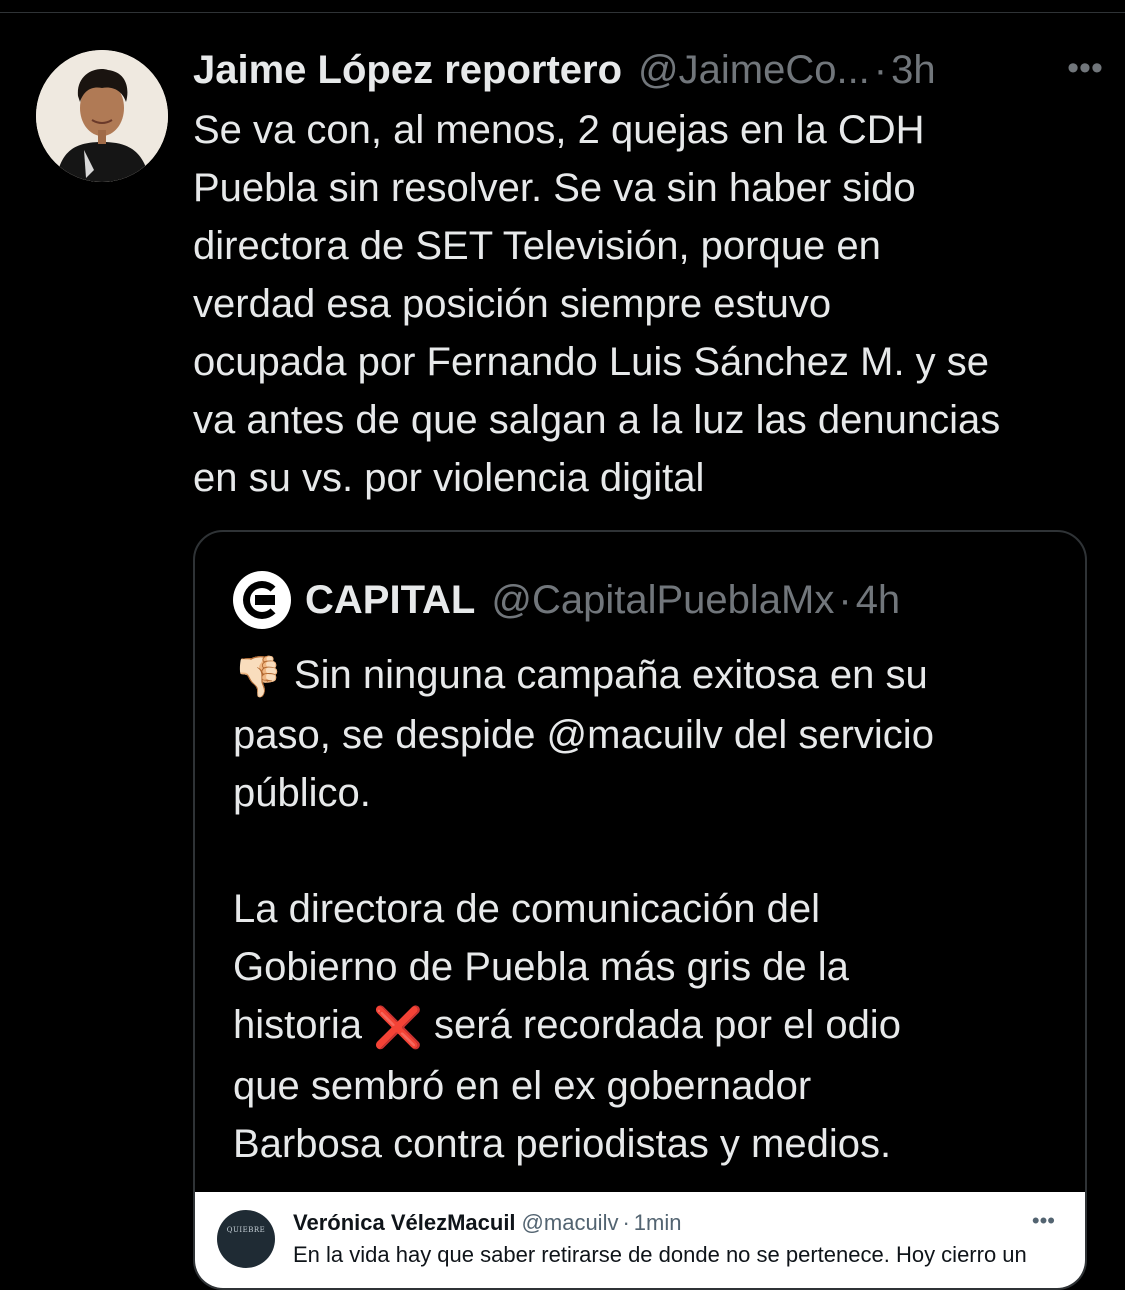 The width and height of the screenshot is (1125, 1290). Describe the element at coordinates (570, 1222) in the screenshot. I see `embedded-author-handle: @macuilv` at that location.